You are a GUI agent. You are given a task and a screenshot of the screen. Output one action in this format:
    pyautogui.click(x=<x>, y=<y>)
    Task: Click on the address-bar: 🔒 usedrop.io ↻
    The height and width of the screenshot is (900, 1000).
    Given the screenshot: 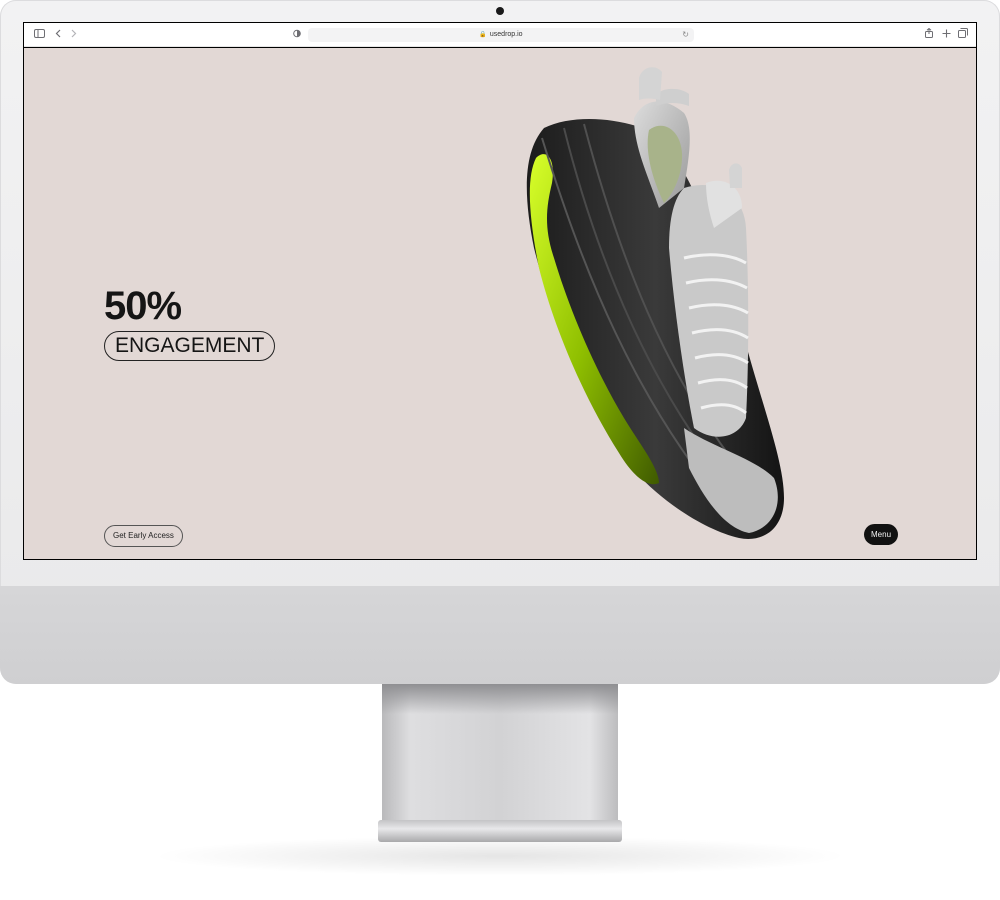 What is the action you would take?
    pyautogui.click(x=501, y=35)
    